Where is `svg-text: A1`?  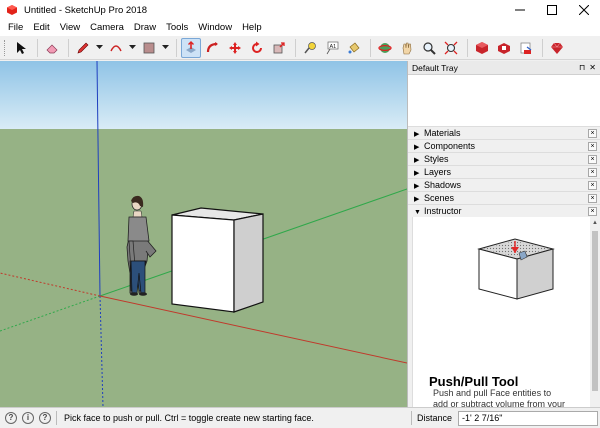 svg-text: A1 is located at coordinates (333, 47).